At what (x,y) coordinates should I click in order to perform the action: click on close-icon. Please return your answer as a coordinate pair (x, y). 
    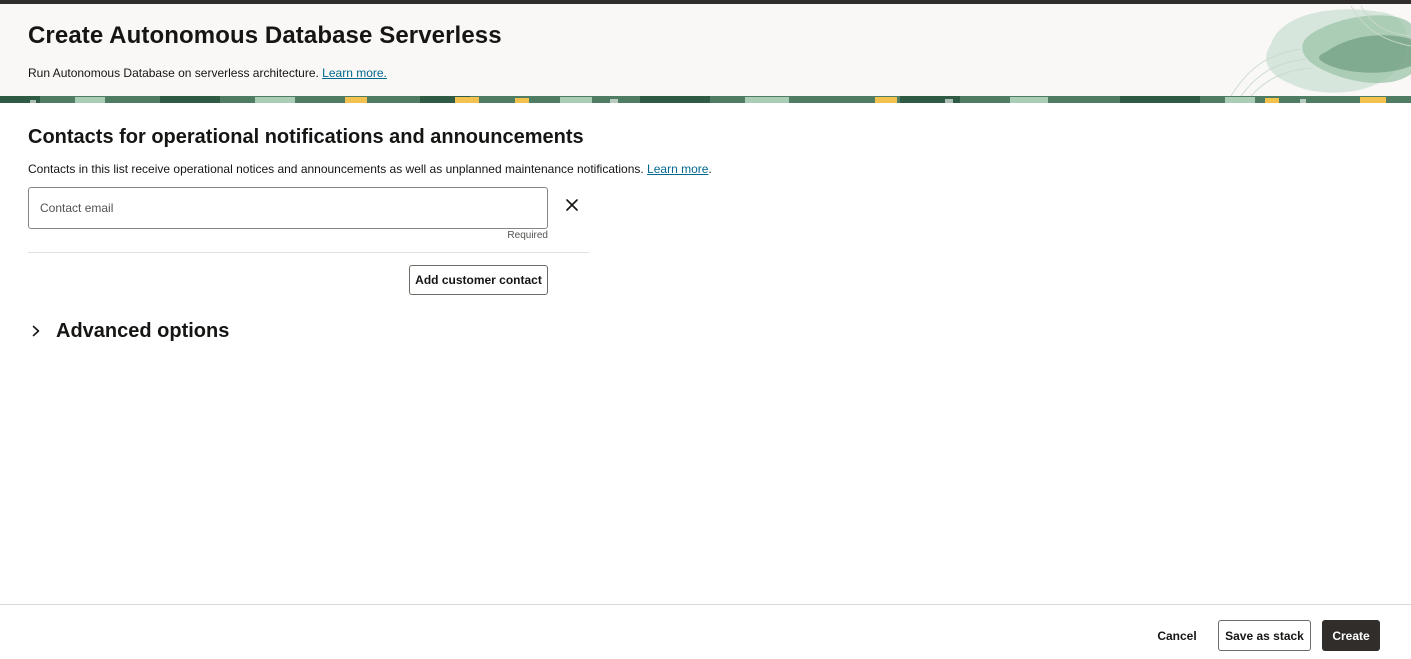
    Looking at the image, I should click on (572, 205).